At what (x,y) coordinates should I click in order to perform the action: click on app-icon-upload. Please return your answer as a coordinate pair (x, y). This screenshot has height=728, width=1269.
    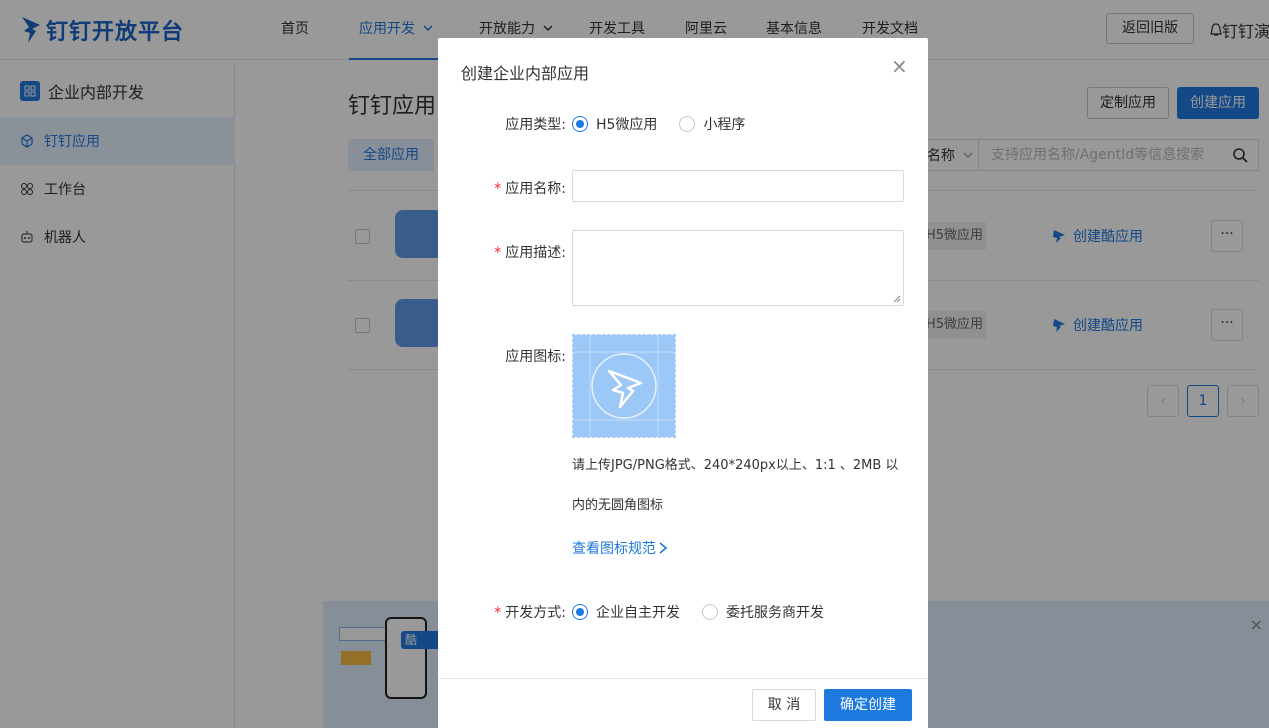
    Looking at the image, I should click on (624, 386).